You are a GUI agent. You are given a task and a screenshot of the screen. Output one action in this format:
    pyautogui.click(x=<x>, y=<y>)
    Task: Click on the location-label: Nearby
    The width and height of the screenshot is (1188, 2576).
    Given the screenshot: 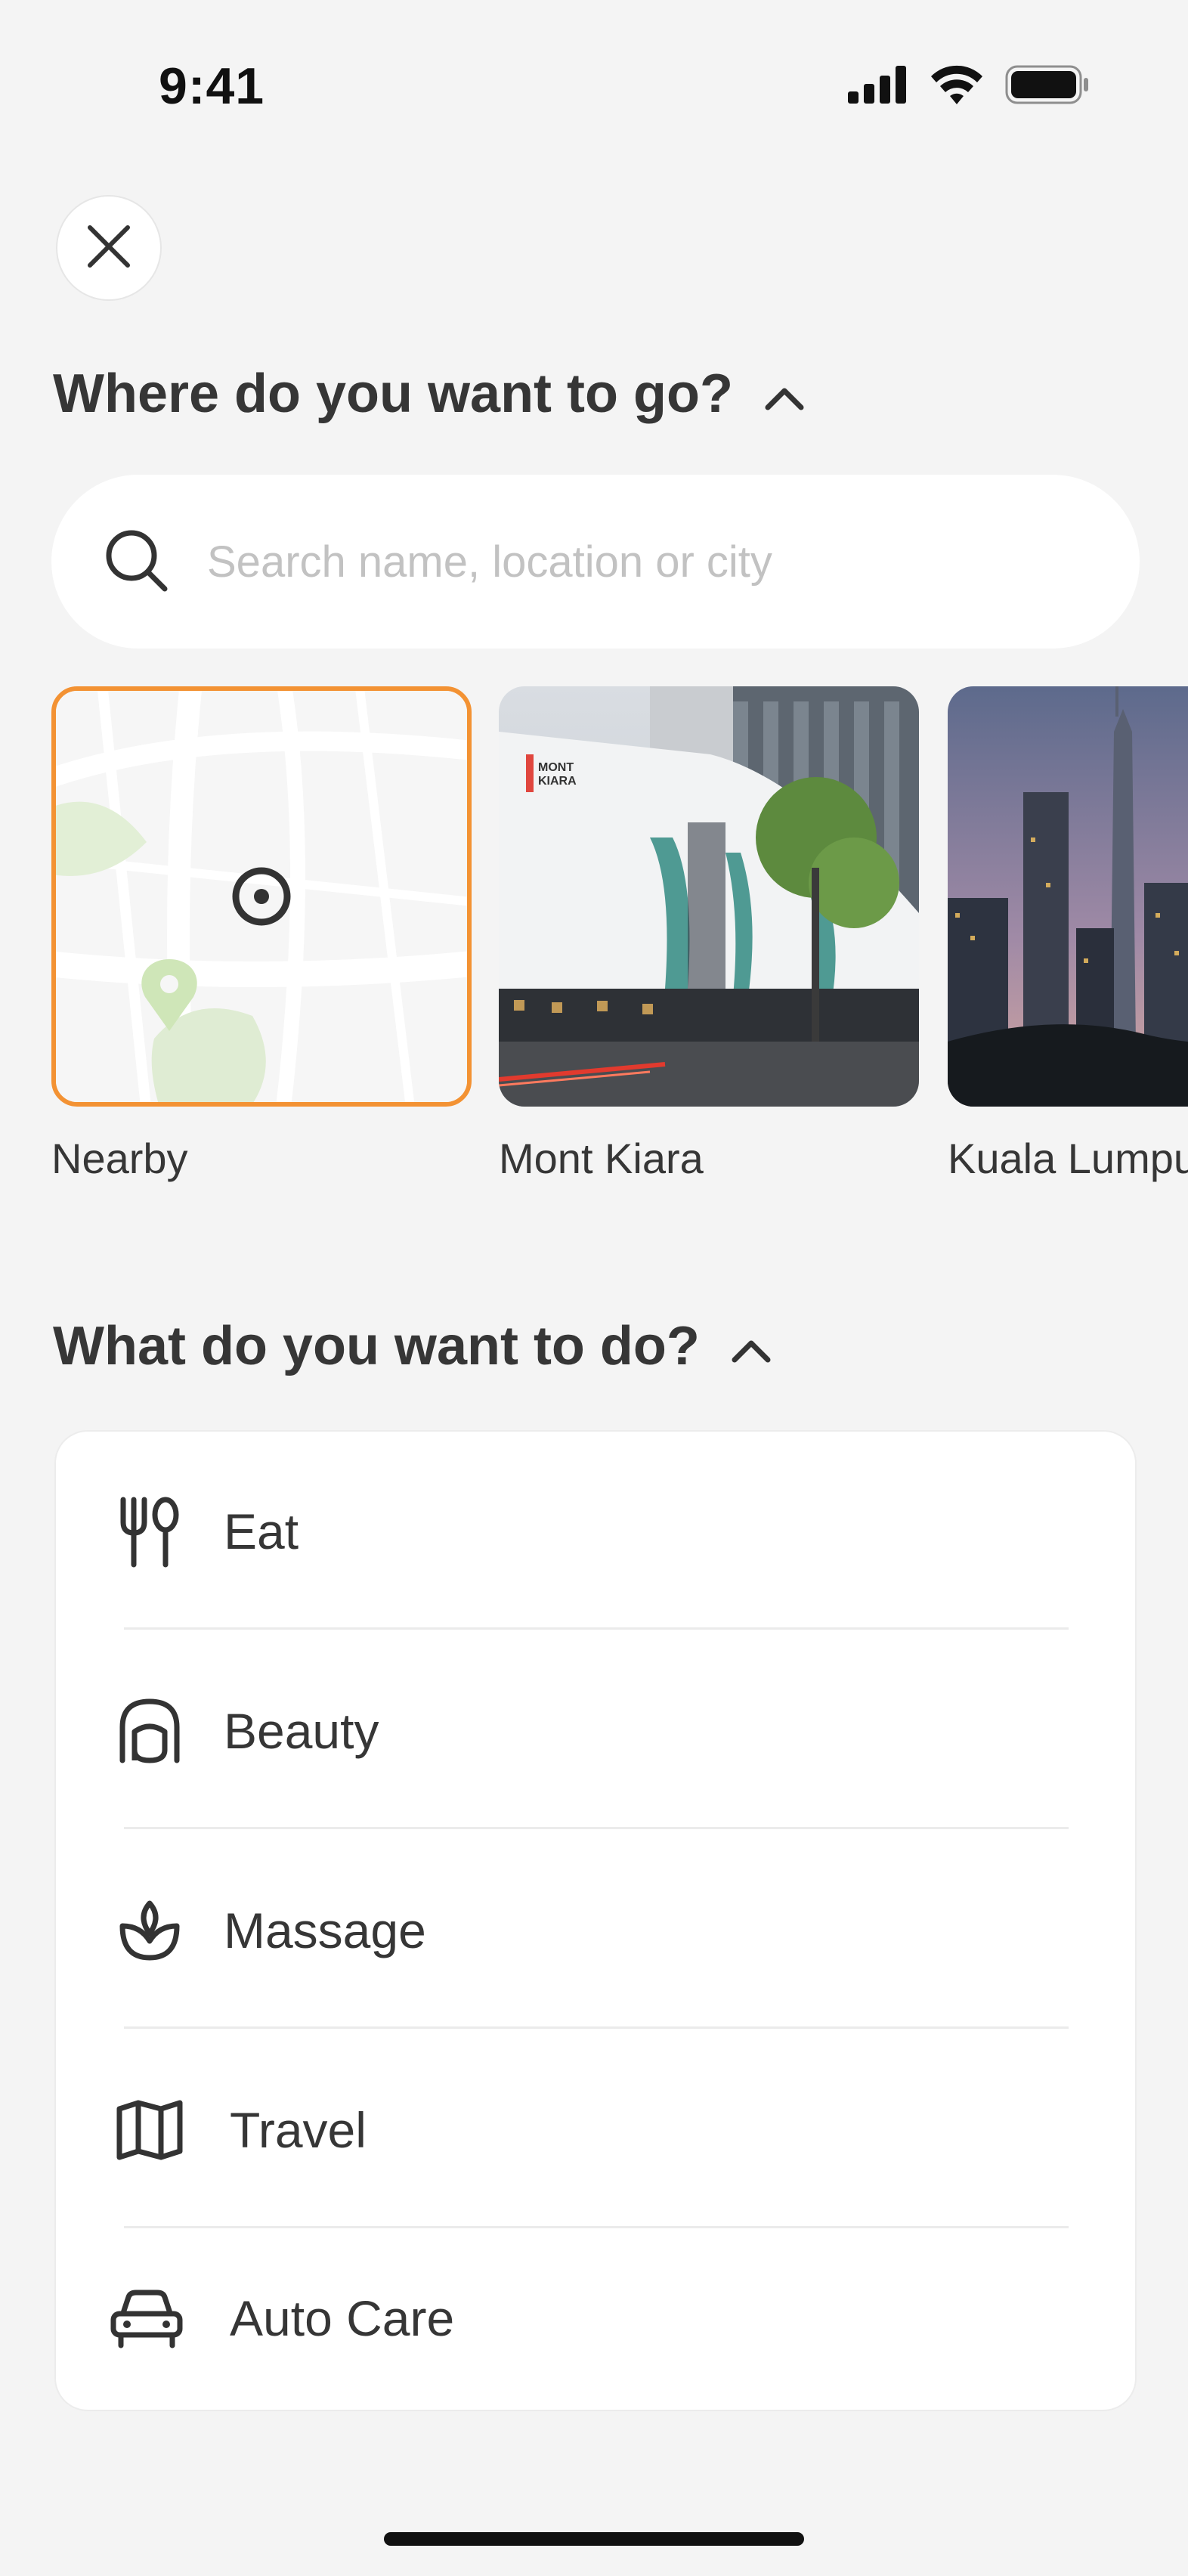 What is the action you would take?
    pyautogui.click(x=120, y=1158)
    